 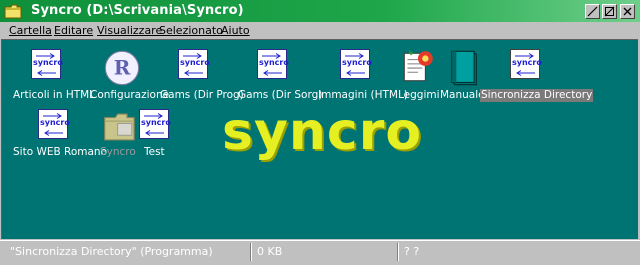 What do you see at coordinates (270, 251) in the screenshot?
I see `status-size: 0 KB` at bounding box center [270, 251].